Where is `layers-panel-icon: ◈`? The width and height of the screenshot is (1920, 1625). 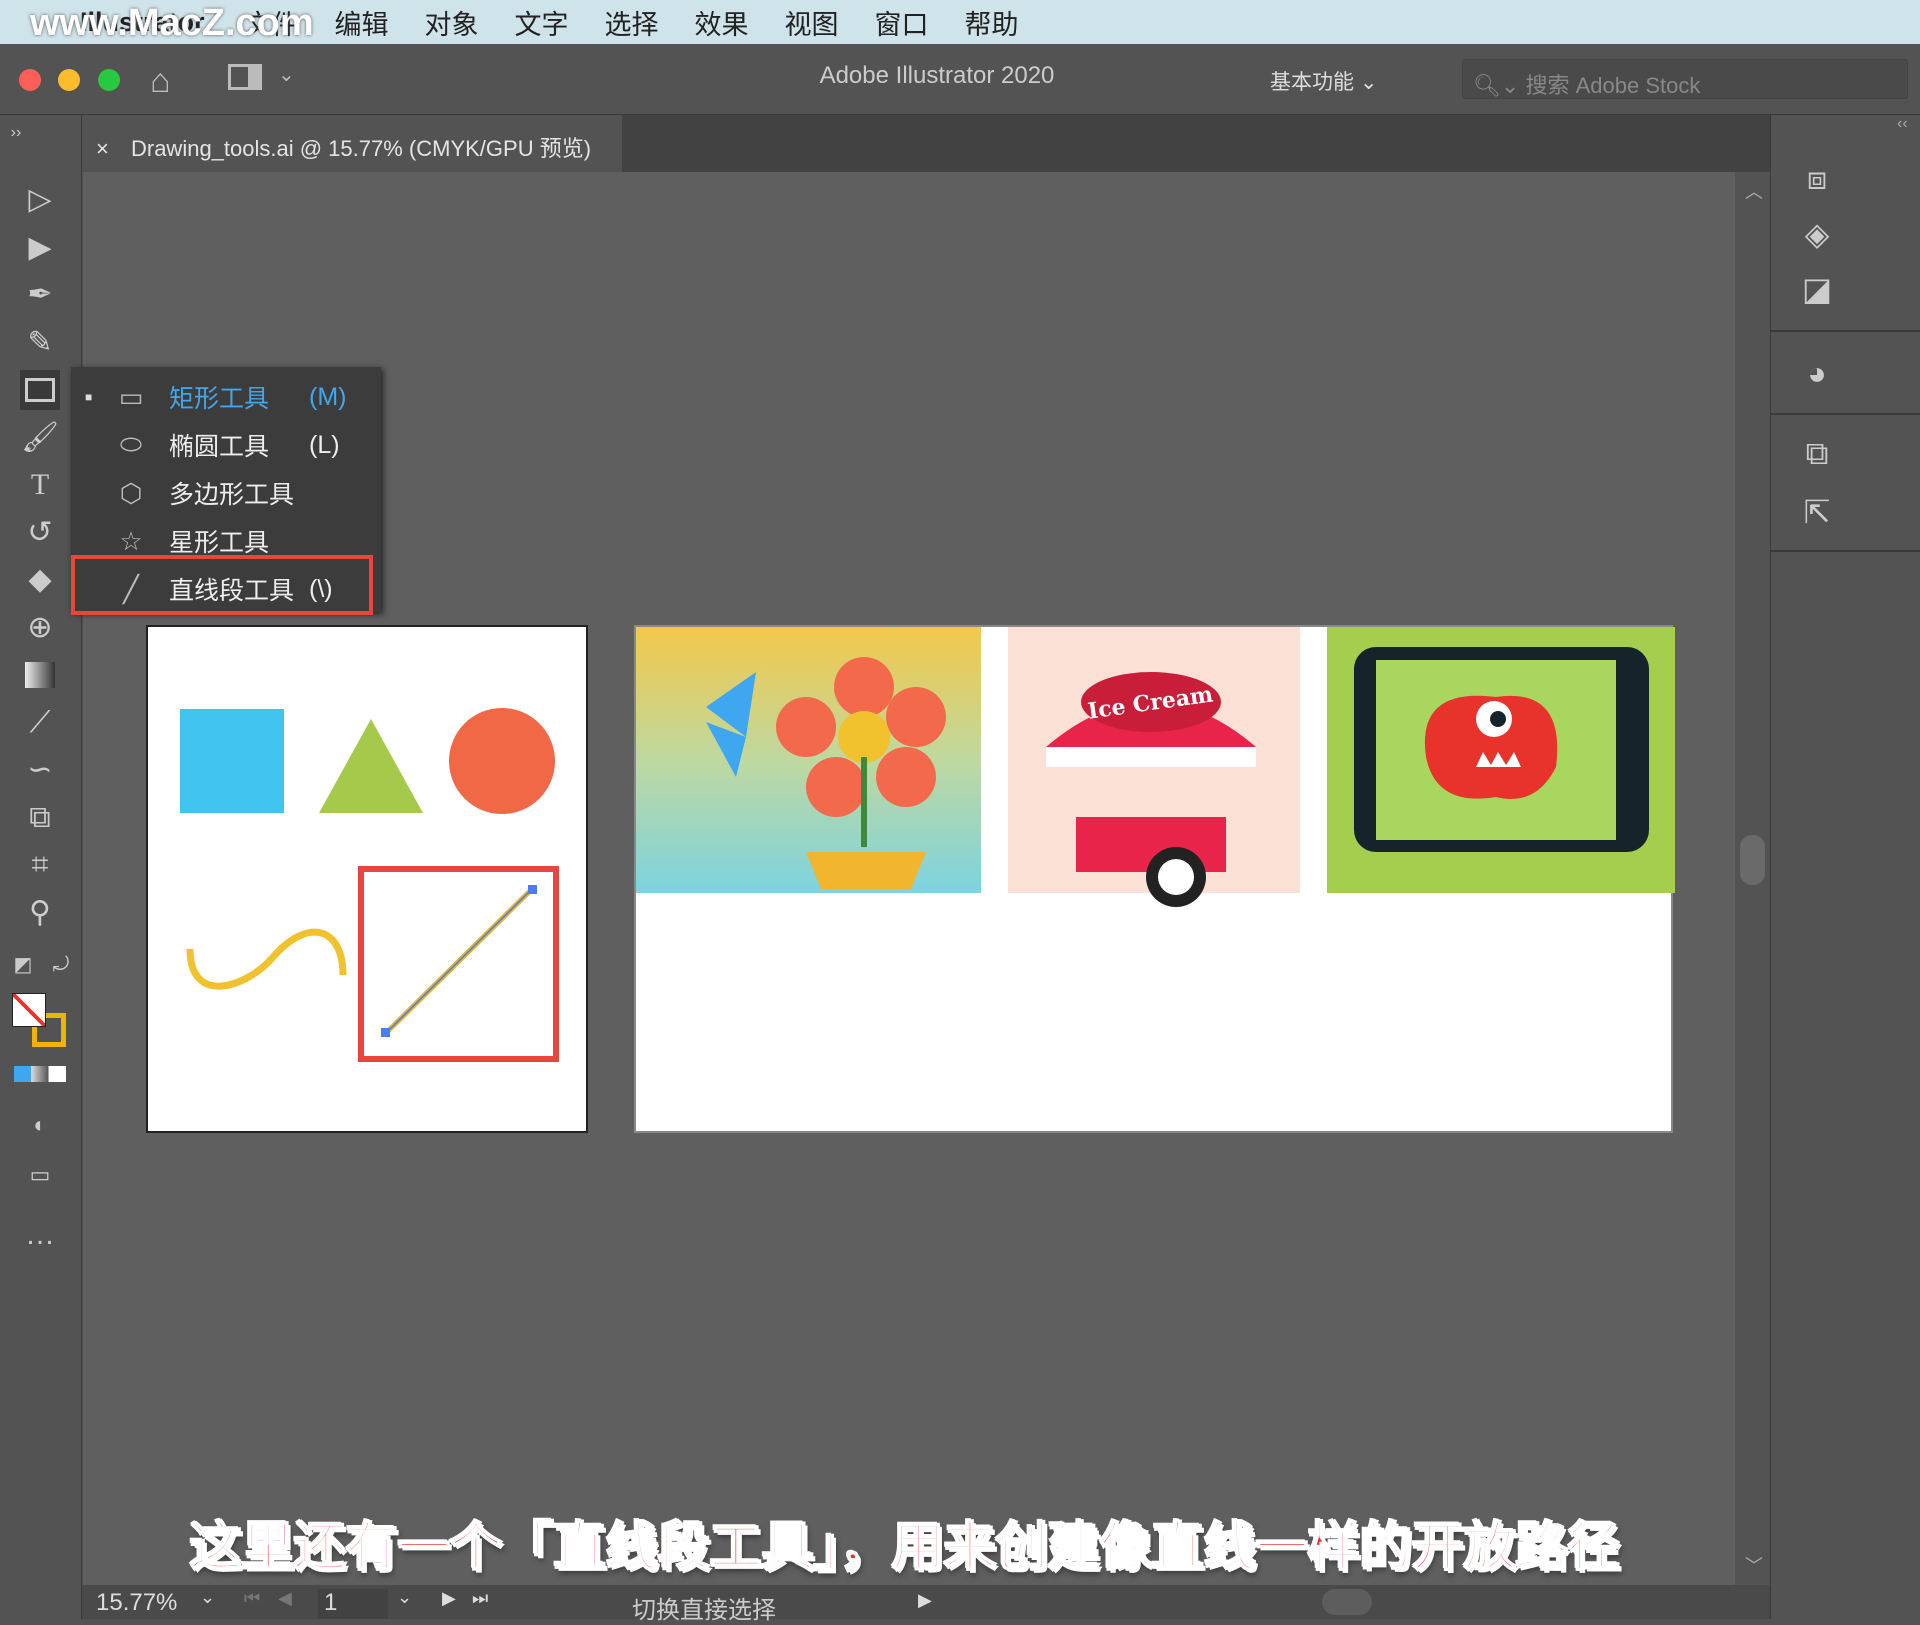
layers-panel-icon: ◈ is located at coordinates (1817, 237).